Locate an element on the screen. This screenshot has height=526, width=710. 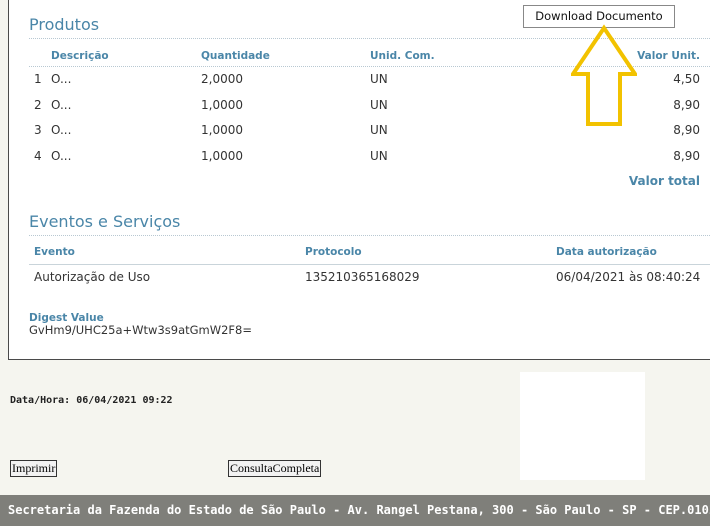
col-header-descricao: Descrição is located at coordinates (80, 56).